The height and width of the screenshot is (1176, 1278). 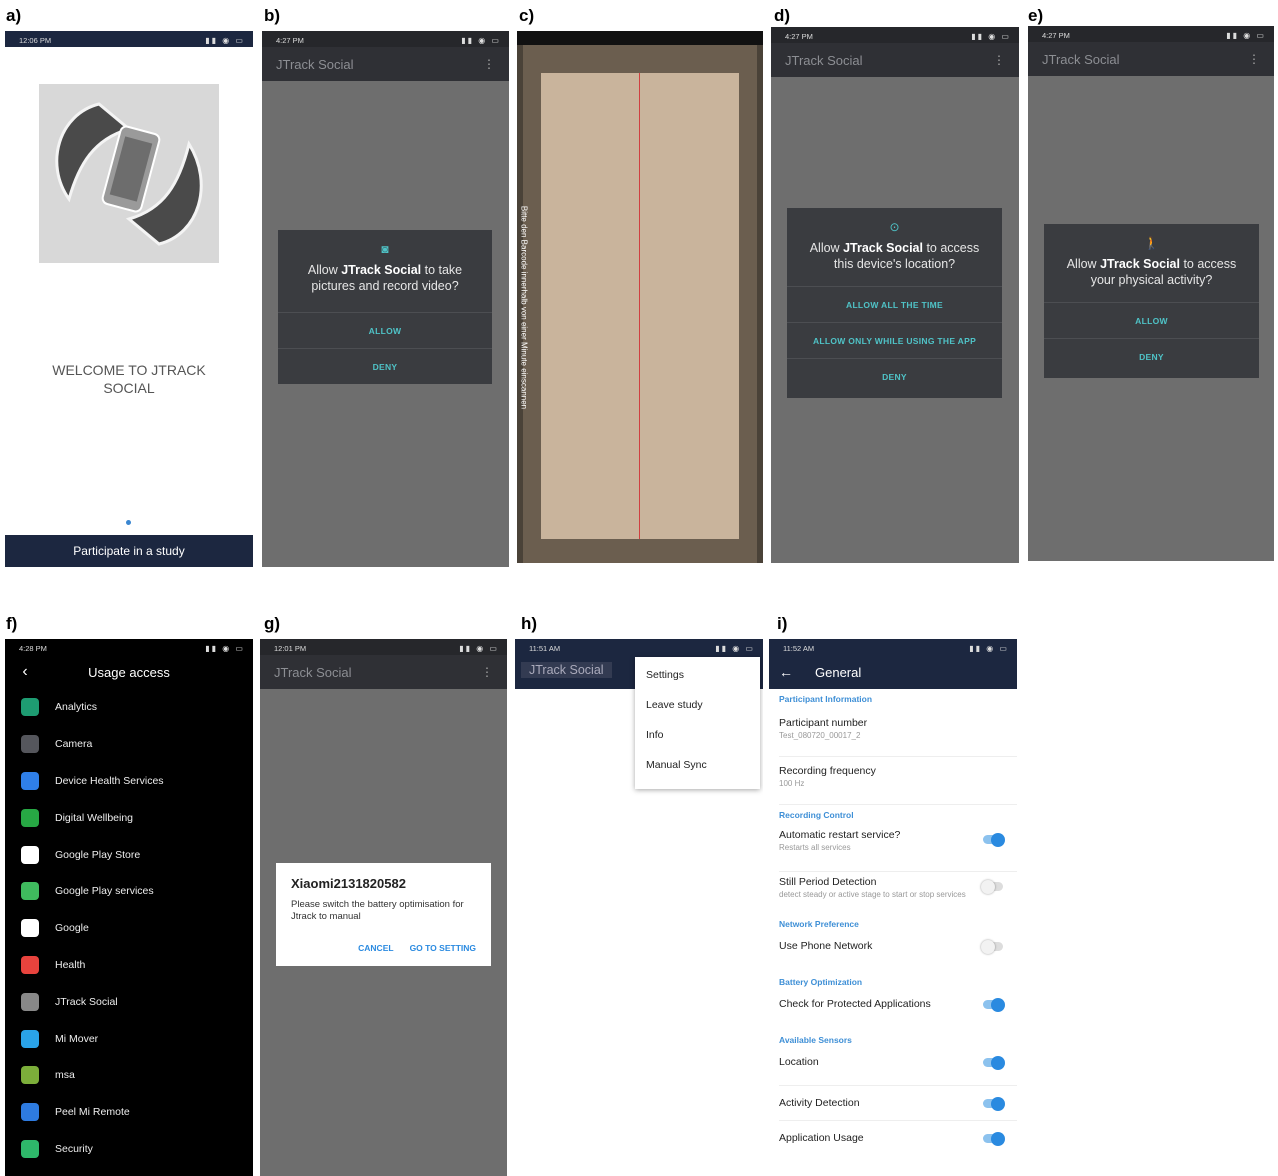 What do you see at coordinates (1151, 34) in the screenshot?
I see `status-bar: 4:27 PM ▮▮ ◉ ▭` at bounding box center [1151, 34].